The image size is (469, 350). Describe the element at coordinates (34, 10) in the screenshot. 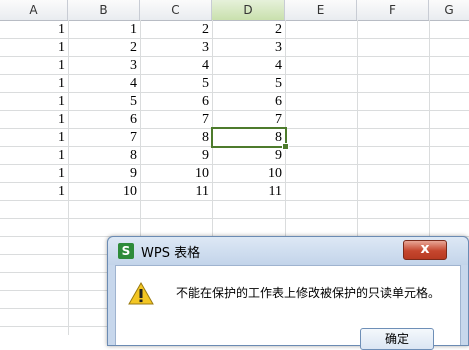

I see `column-header-a: A` at that location.